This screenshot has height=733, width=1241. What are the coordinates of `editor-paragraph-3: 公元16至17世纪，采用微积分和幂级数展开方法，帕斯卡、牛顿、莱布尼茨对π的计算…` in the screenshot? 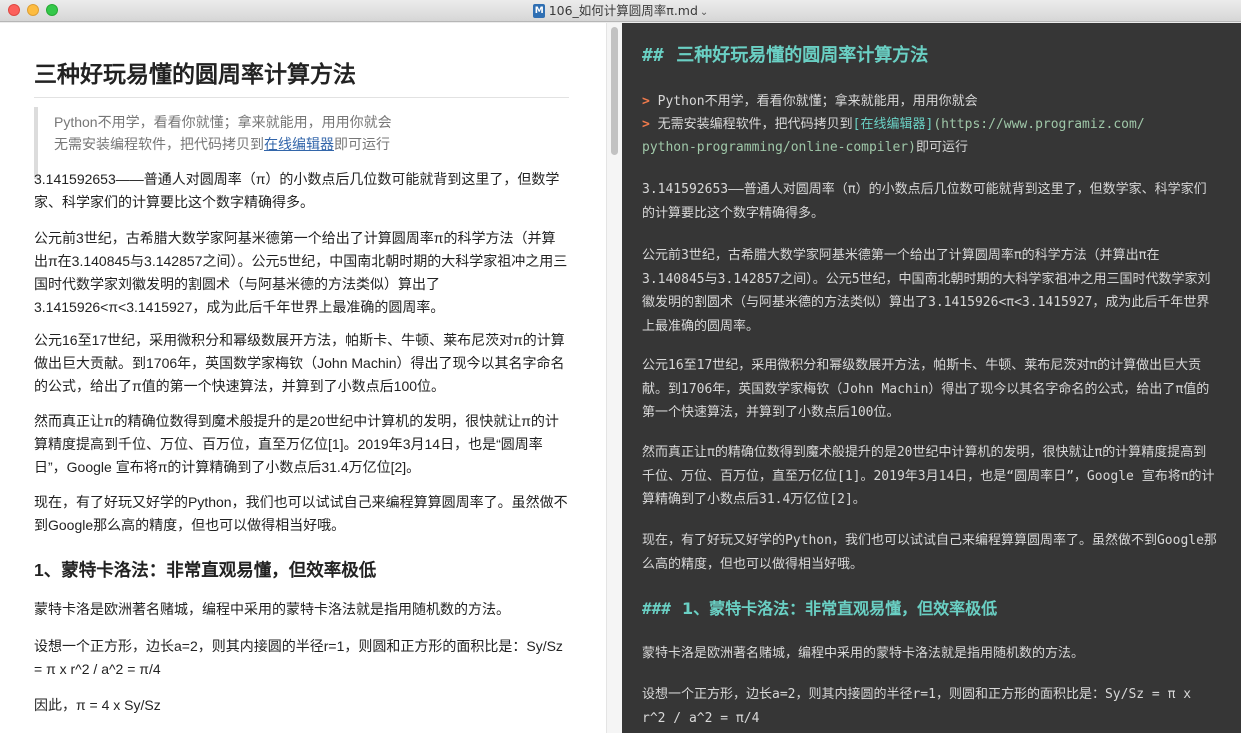 It's located at (926, 389).